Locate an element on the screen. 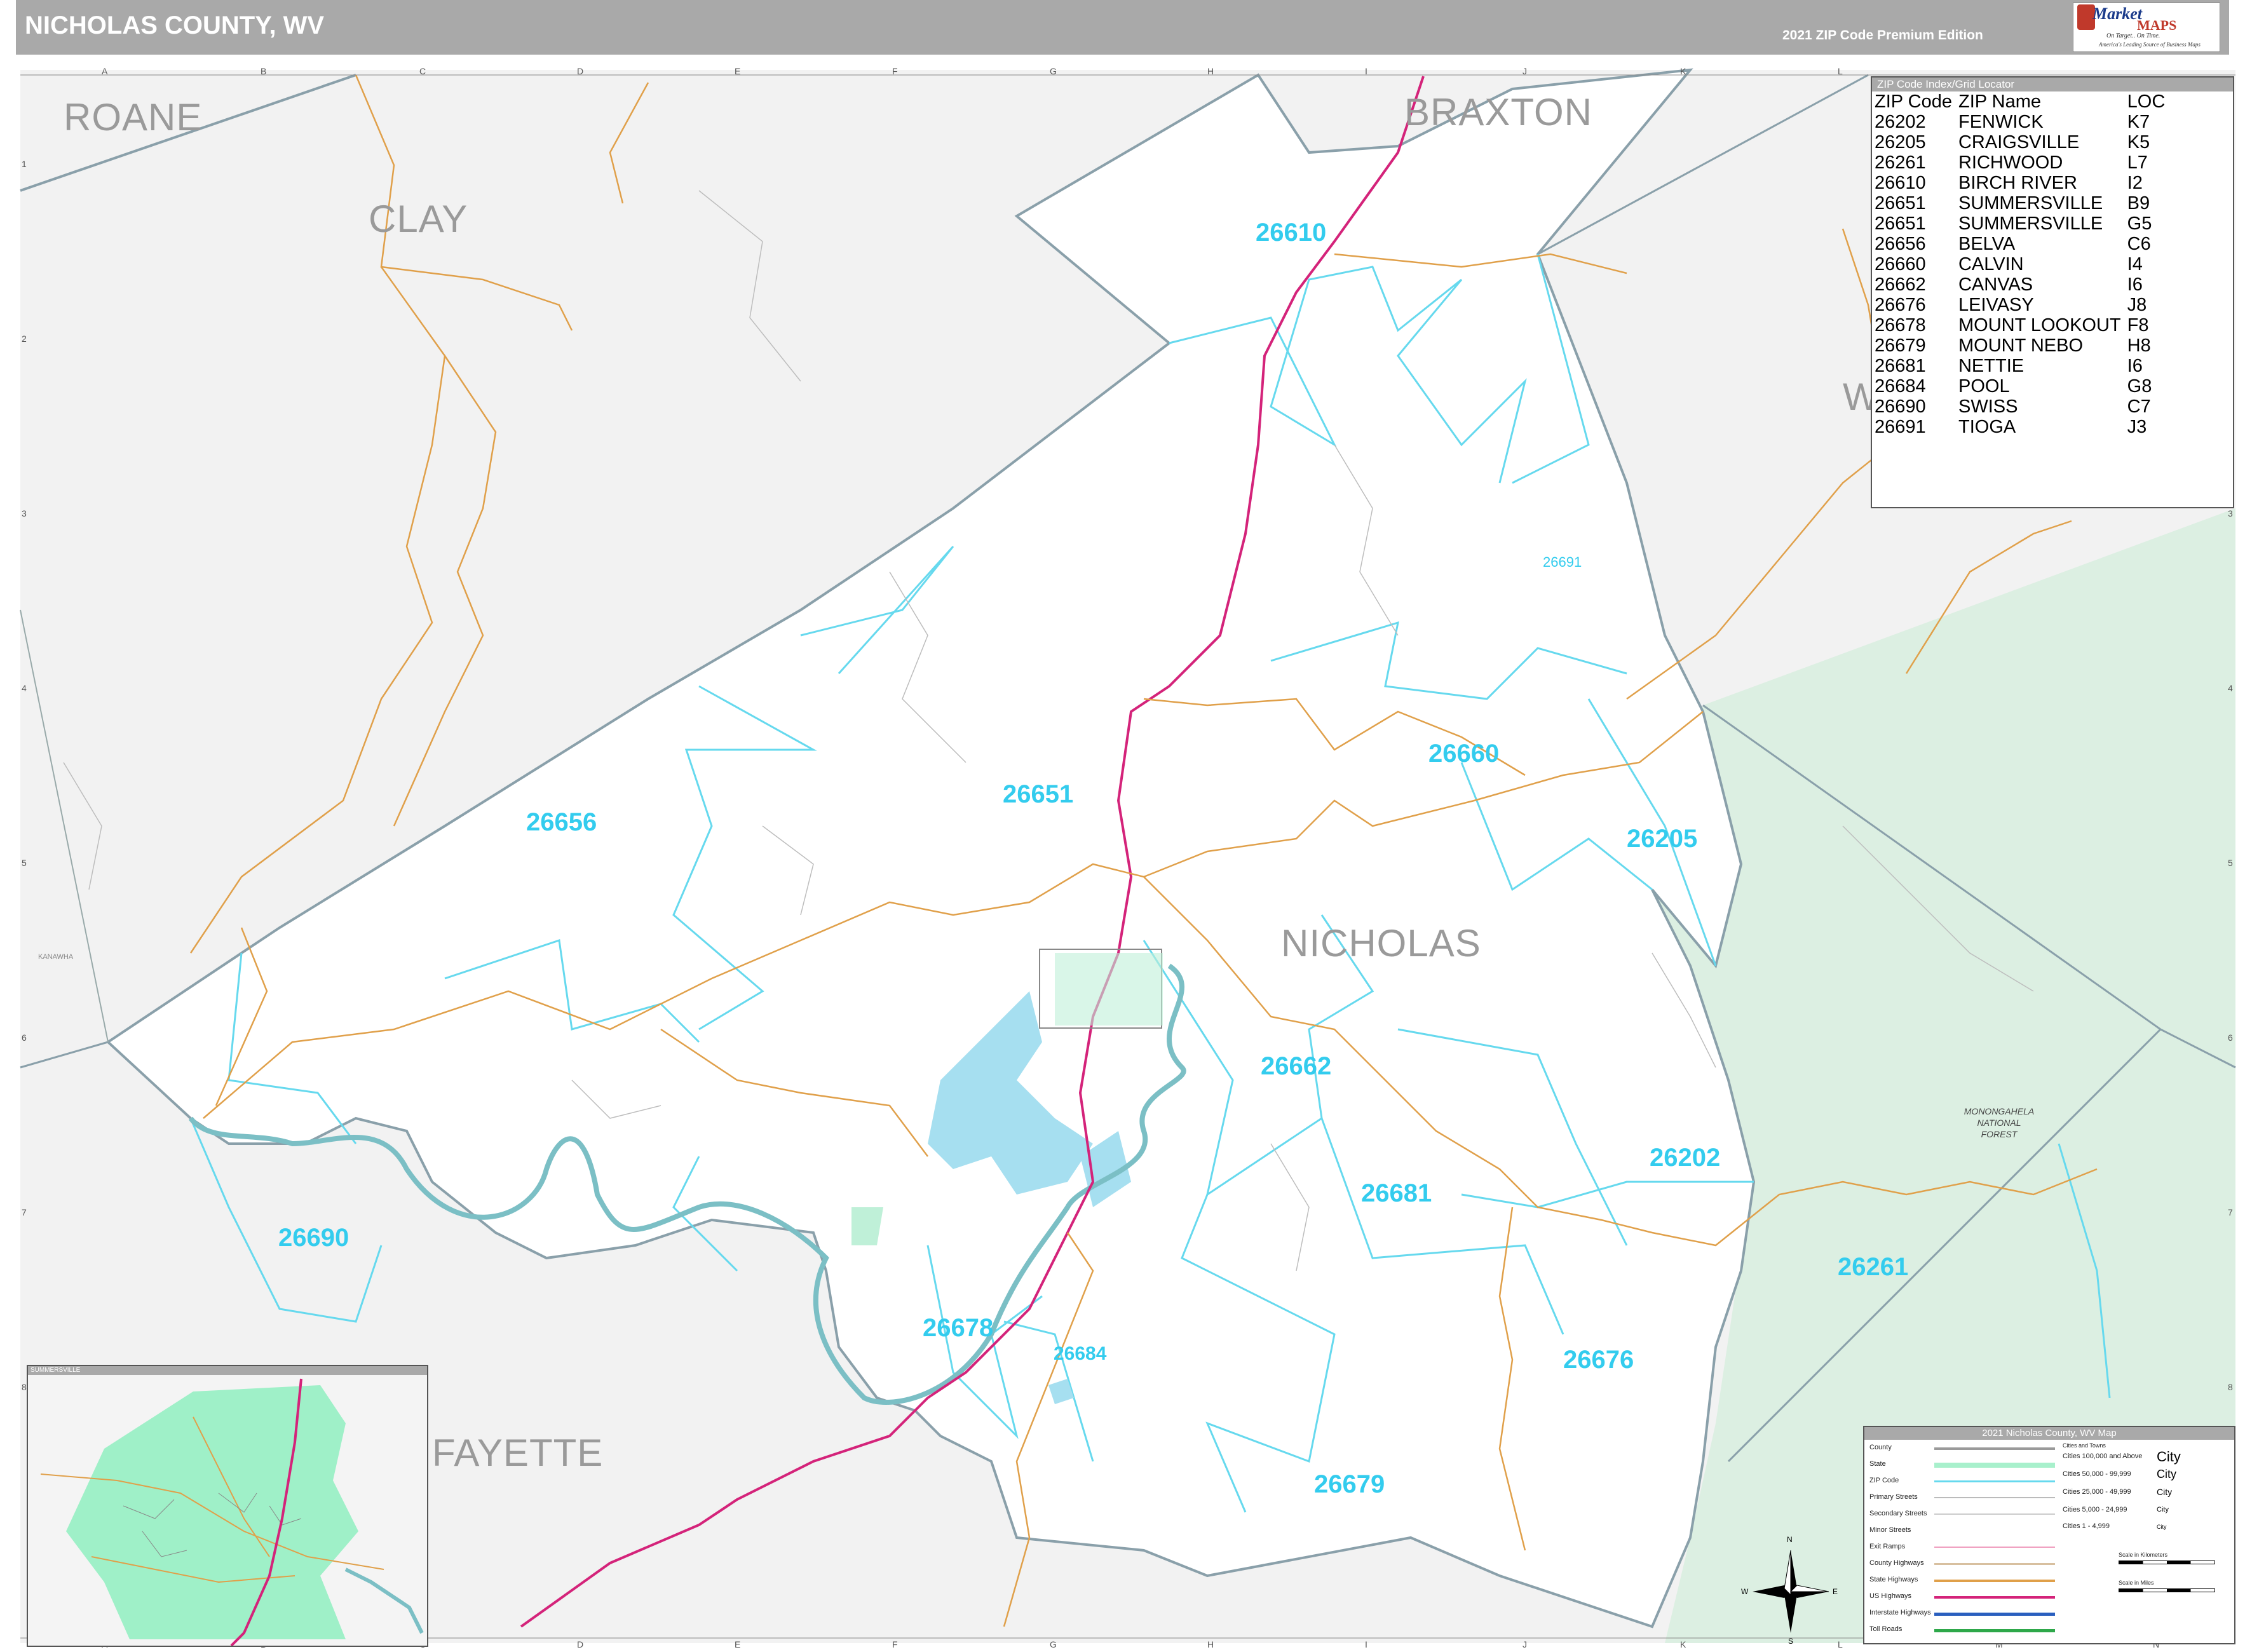 This screenshot has height=1652, width=2245. zip-label-26684: 26684 is located at coordinates (1080, 1354).